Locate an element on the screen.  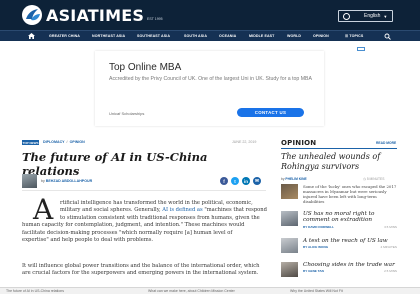
nav-oceania: OCEANIA is located at coordinates (227, 36).